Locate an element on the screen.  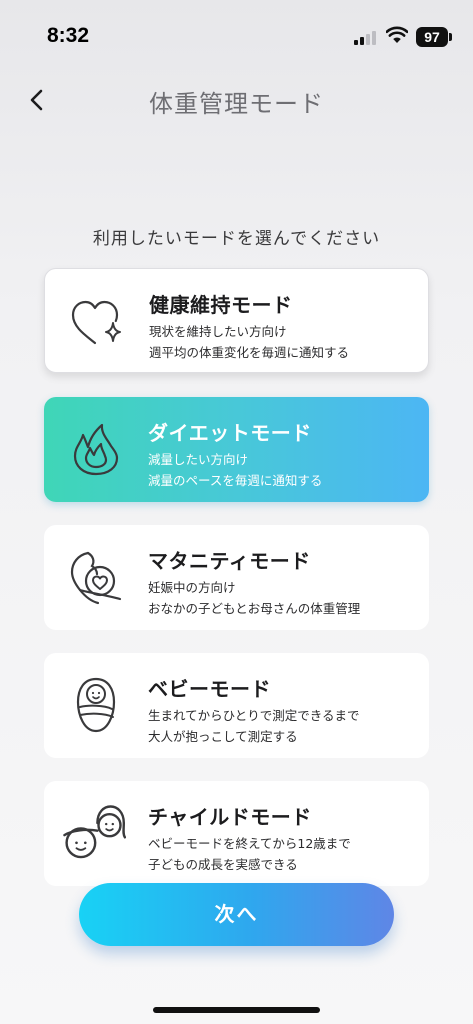
mode-title: チャイルドモード is located at coordinates (230, 817).